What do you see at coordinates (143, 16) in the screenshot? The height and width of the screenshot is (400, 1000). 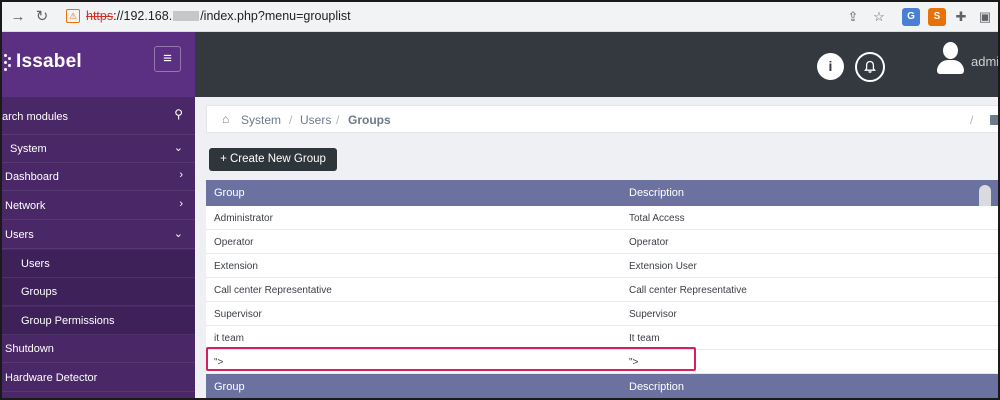 I see `url-host: ://192.168.` at bounding box center [143, 16].